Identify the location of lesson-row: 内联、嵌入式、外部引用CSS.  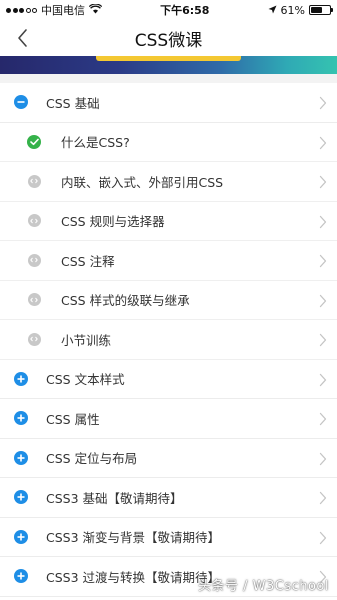
(168, 182).